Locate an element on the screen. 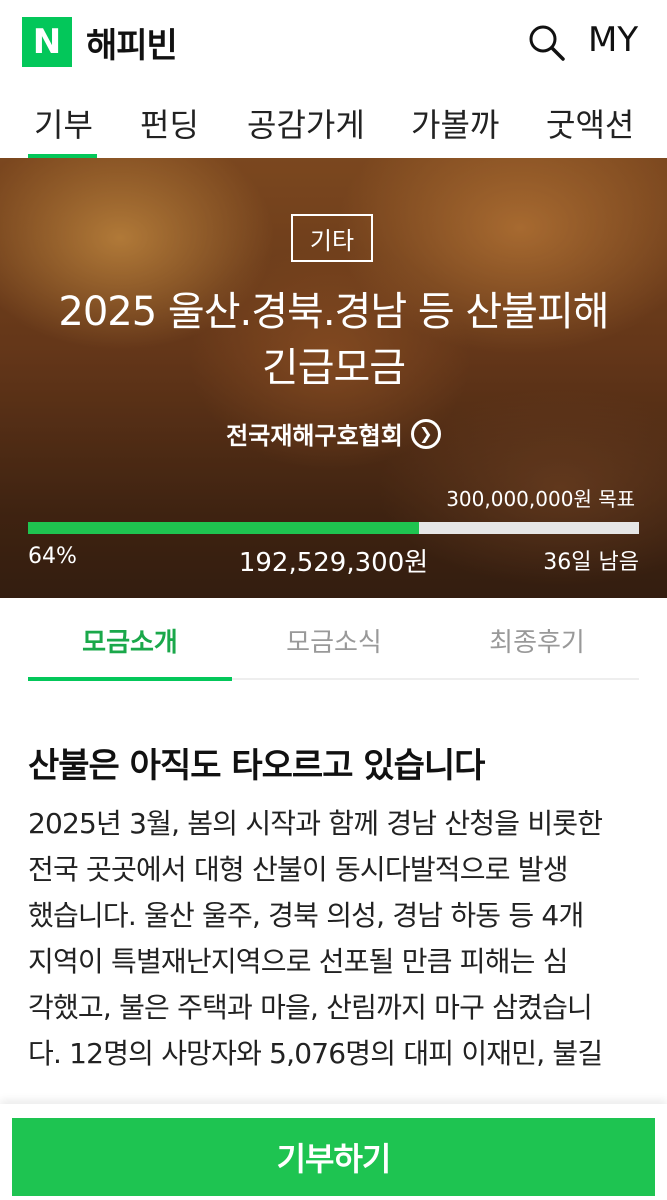  nav-item-good-action: 굿액션 is located at coordinates (590, 123).